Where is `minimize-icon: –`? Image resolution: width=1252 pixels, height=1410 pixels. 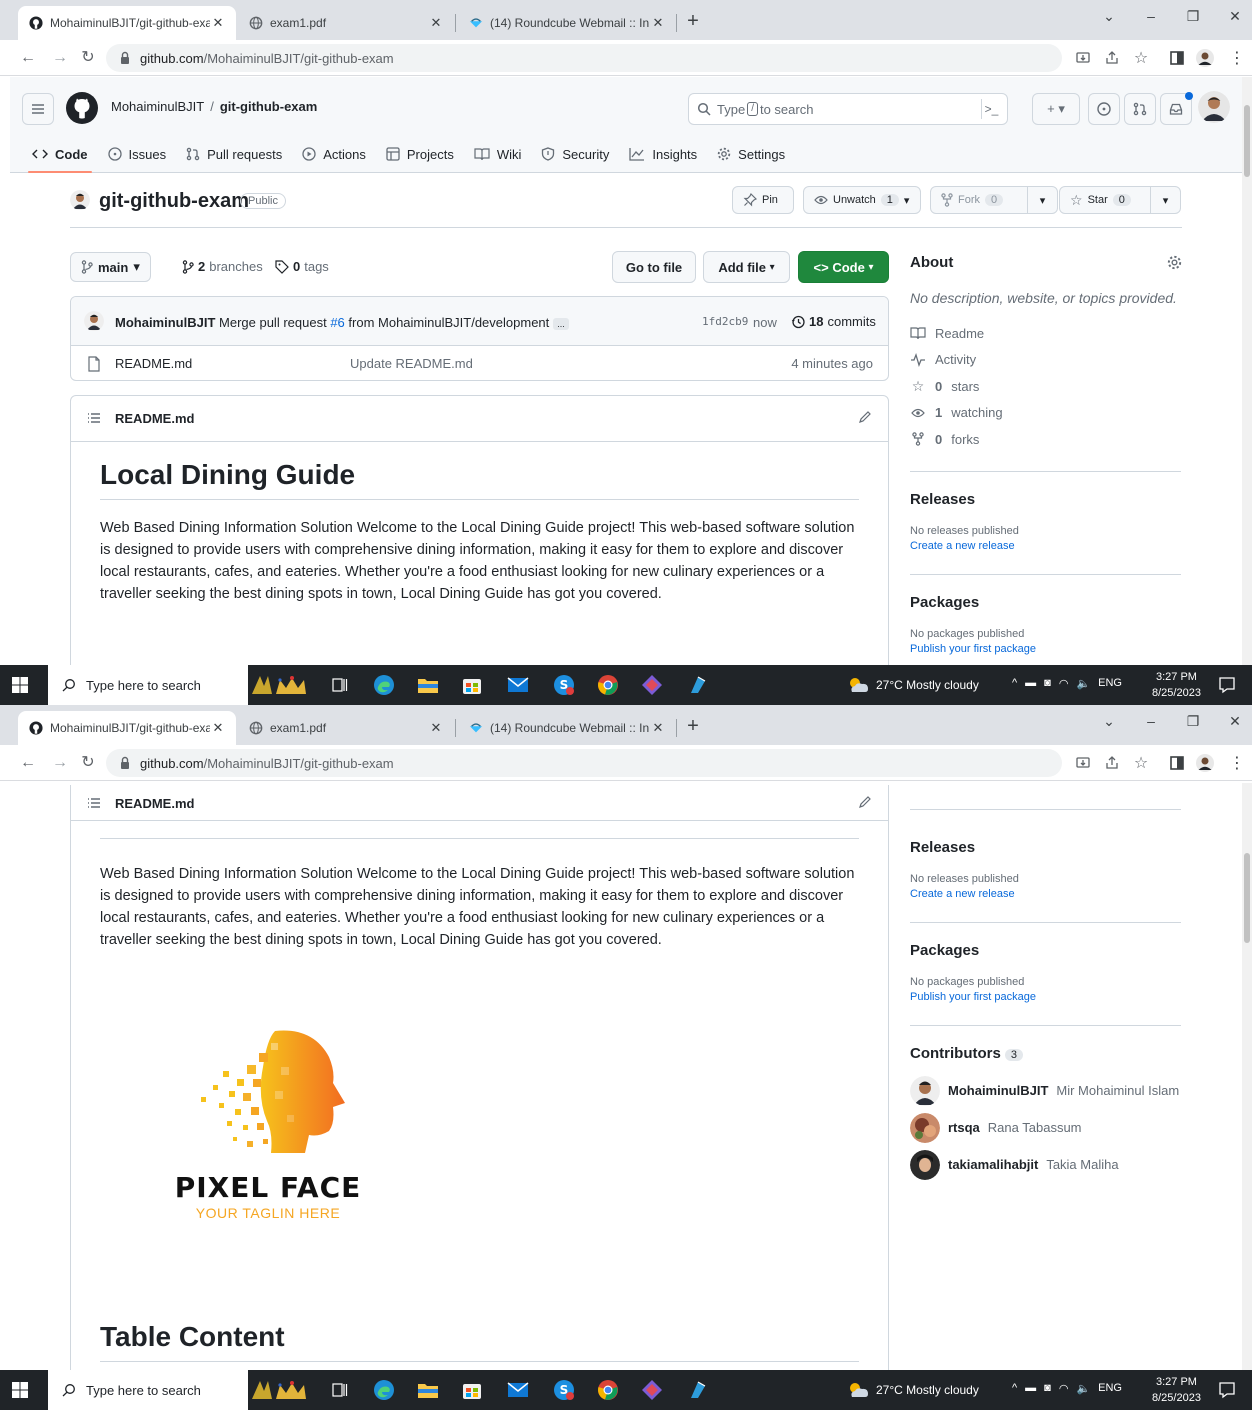 minimize-icon: – is located at coordinates (1151, 721).